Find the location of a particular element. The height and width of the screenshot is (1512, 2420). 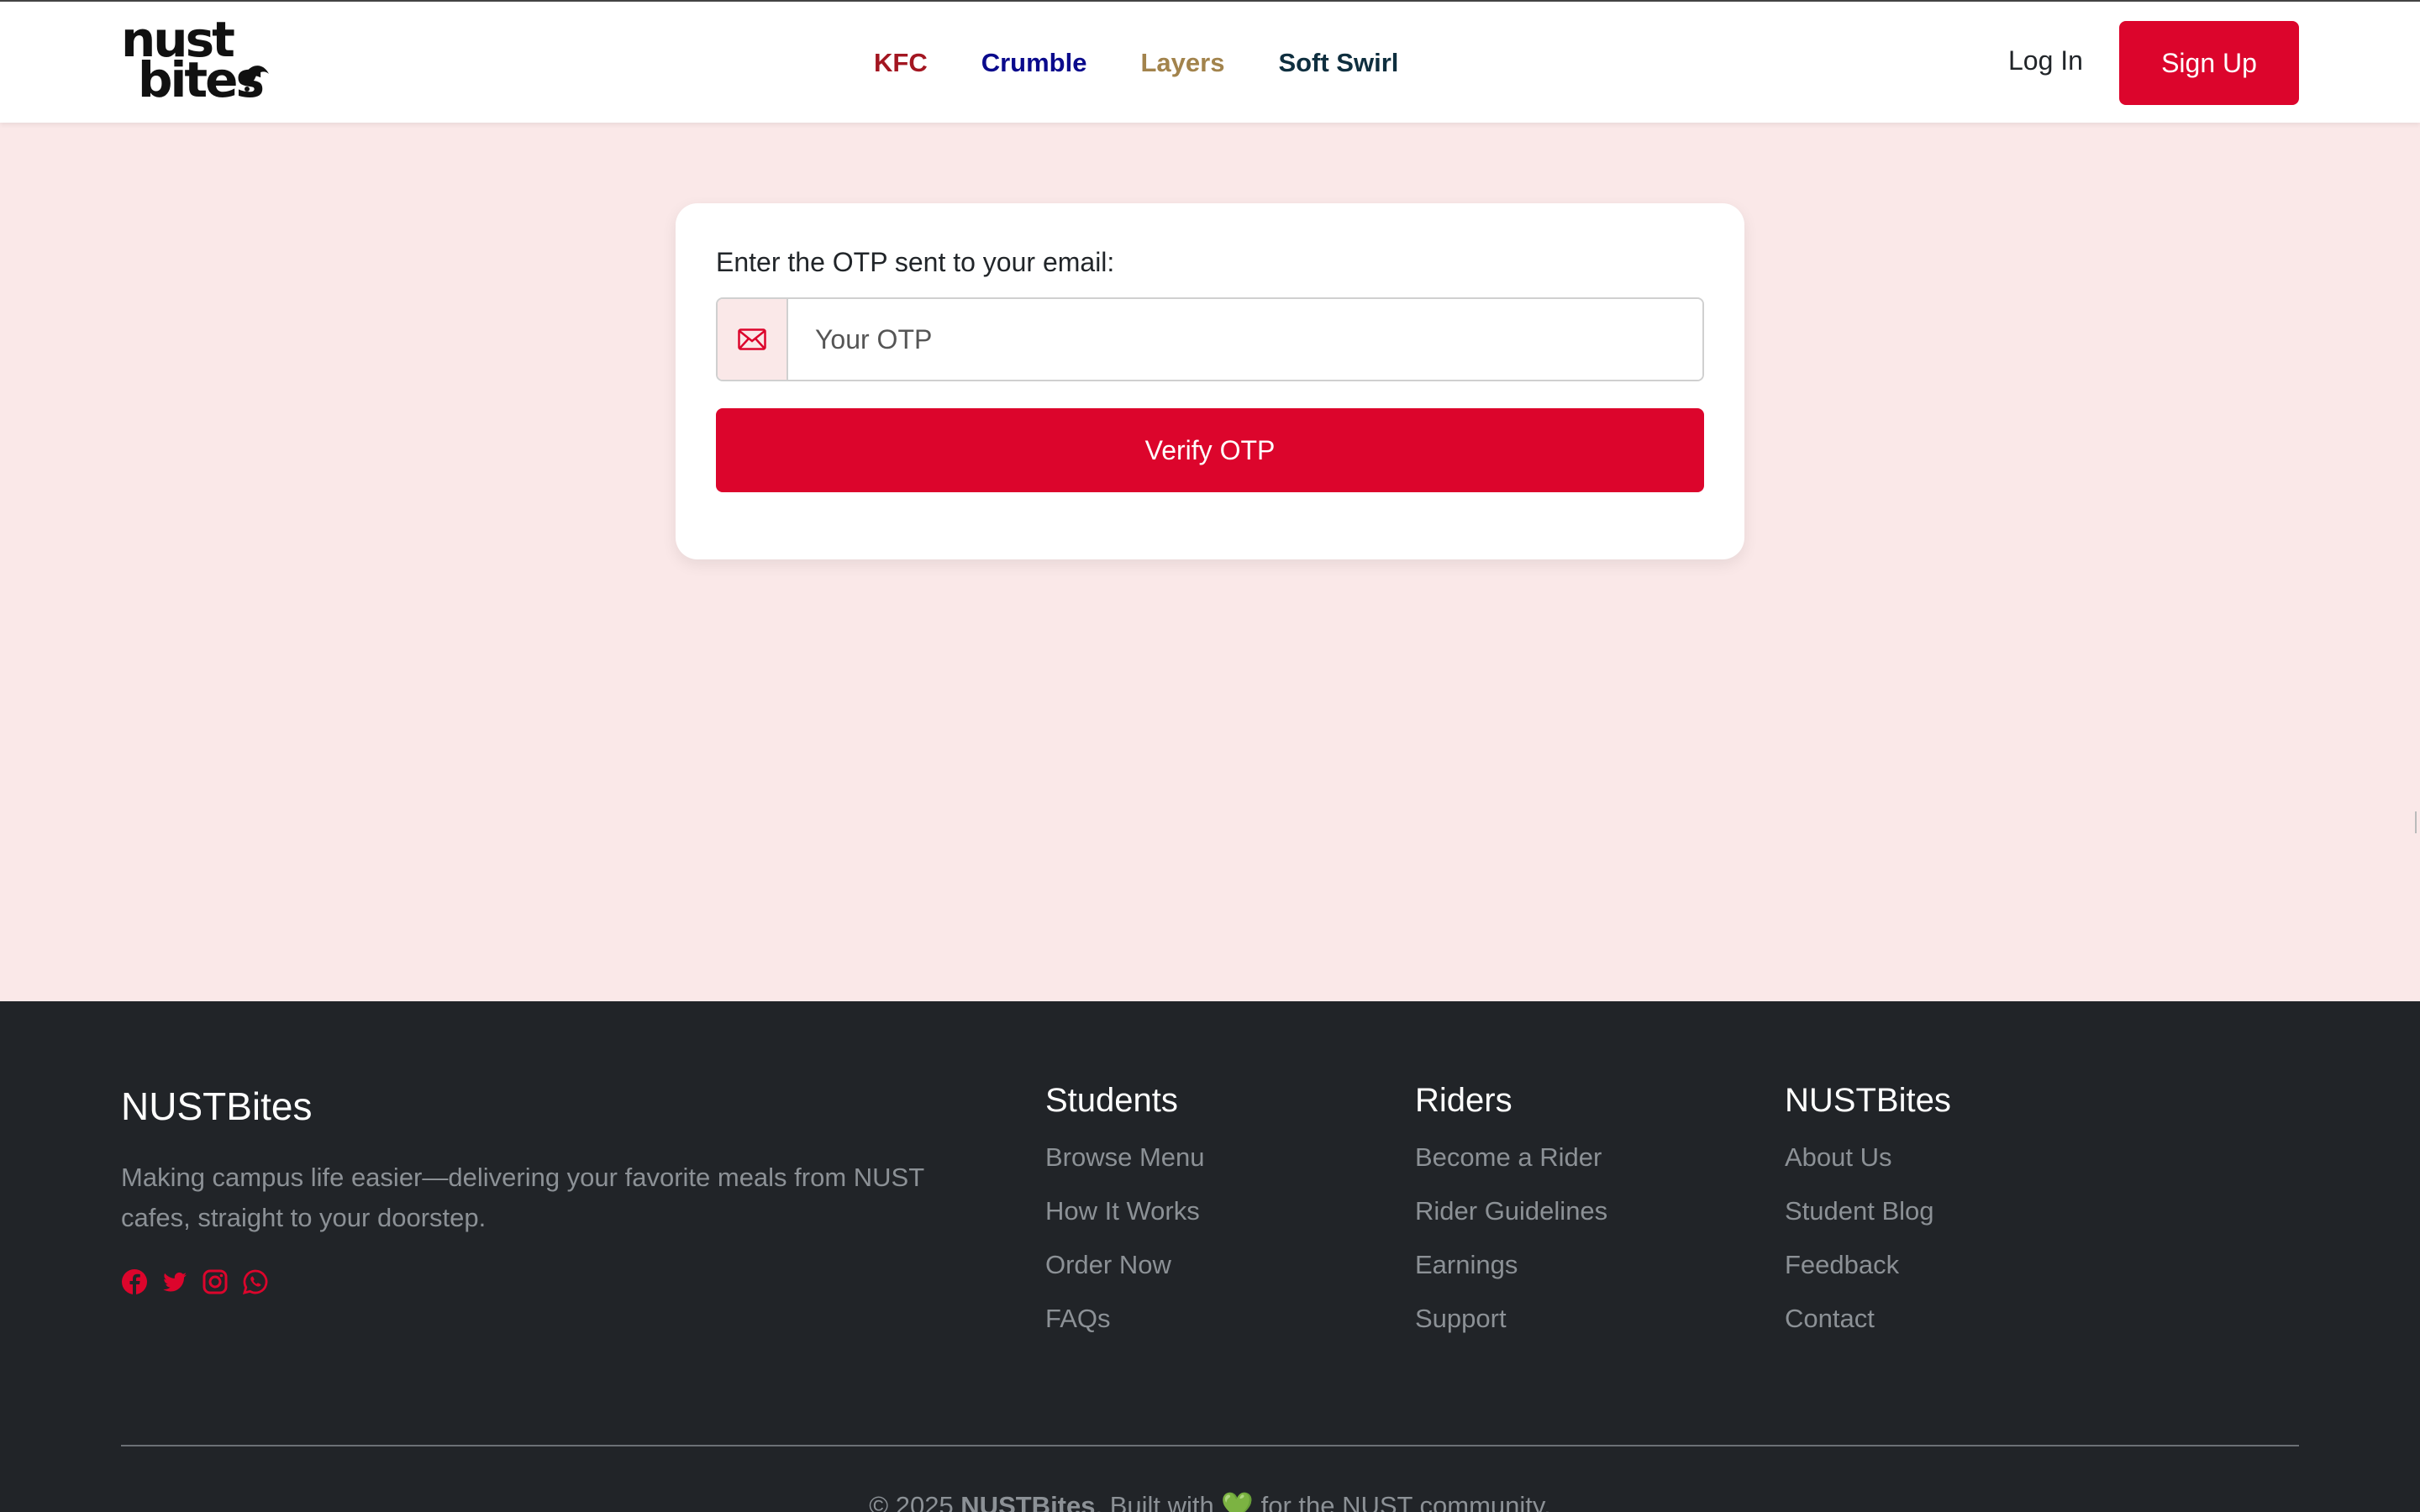

footer-link-browse-menu: Browse Menu is located at coordinates (1213, 1167).